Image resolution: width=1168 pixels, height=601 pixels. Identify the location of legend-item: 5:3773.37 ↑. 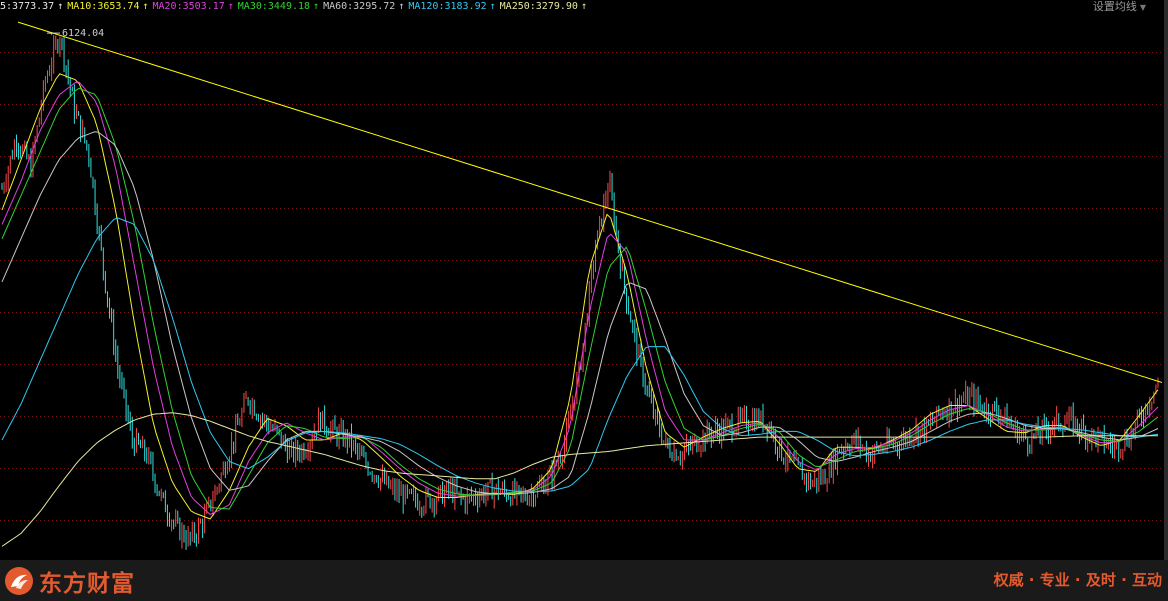
(31, 7).